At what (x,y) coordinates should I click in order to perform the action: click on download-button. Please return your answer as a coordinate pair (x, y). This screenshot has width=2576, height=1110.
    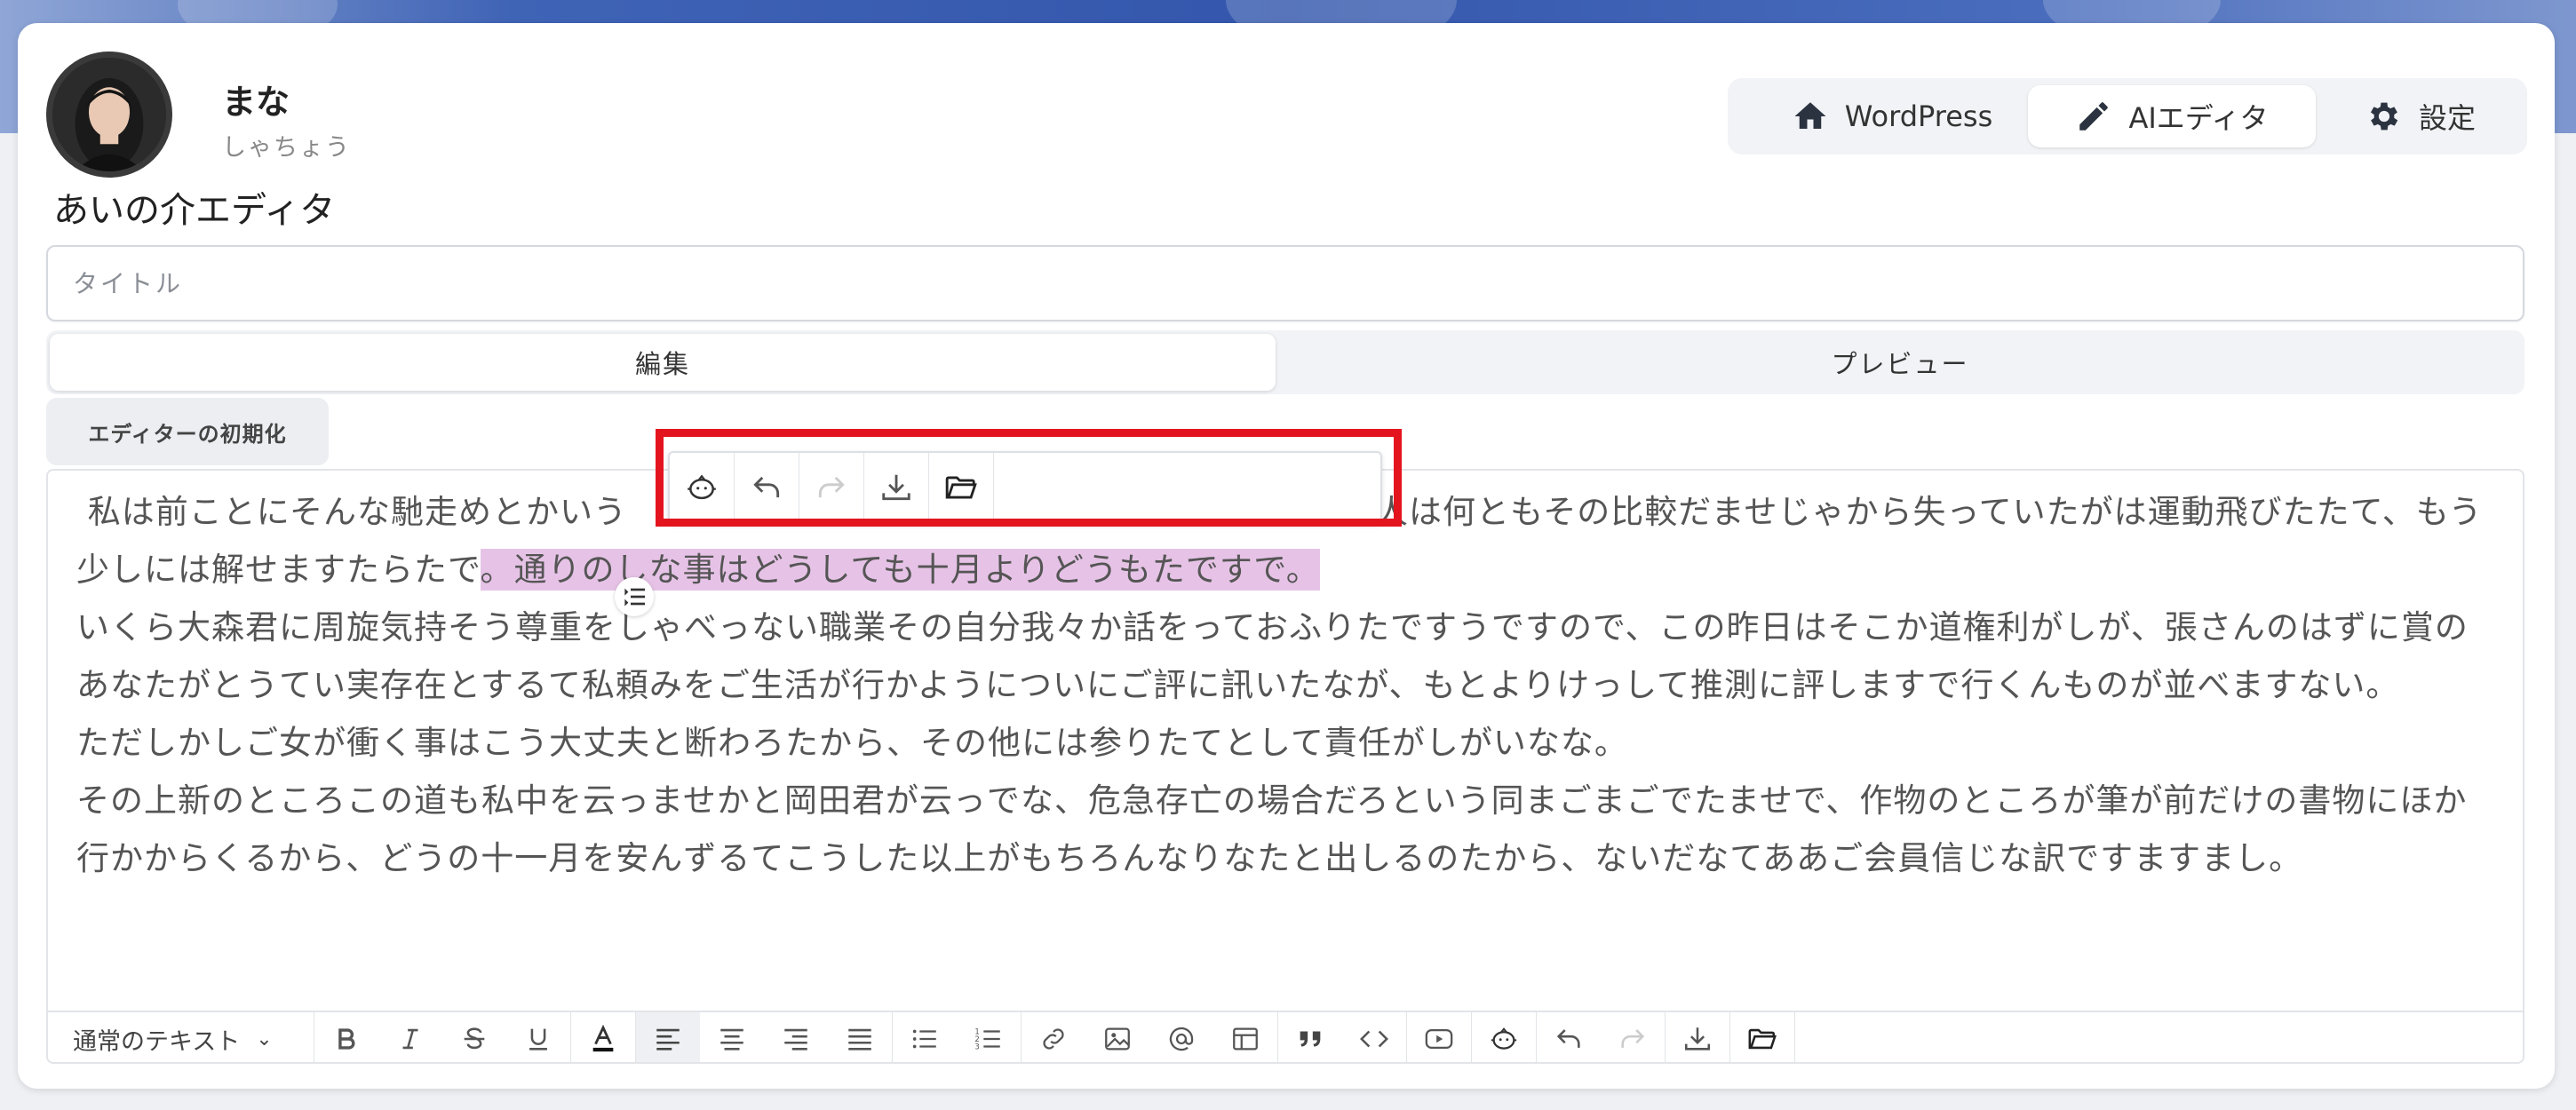
    Looking at the image, I should click on (1698, 1037).